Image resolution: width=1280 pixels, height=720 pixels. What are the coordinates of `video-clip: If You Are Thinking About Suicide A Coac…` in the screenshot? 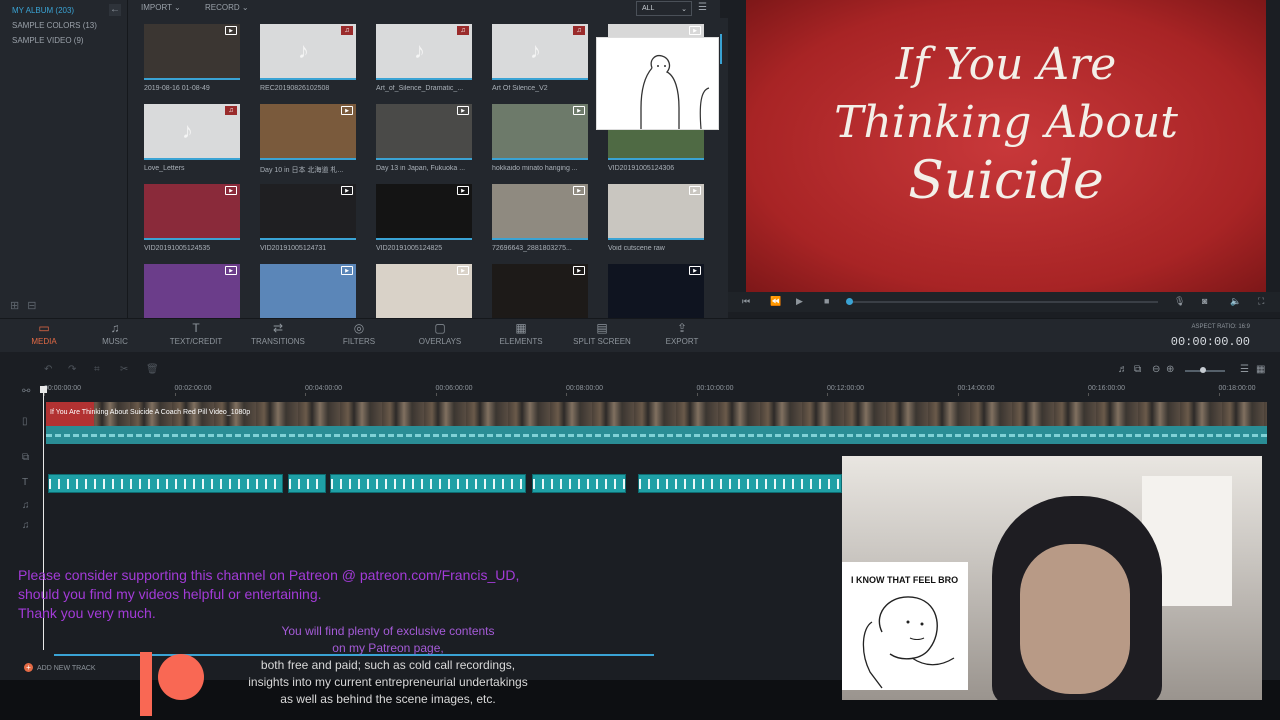 It's located at (656, 423).